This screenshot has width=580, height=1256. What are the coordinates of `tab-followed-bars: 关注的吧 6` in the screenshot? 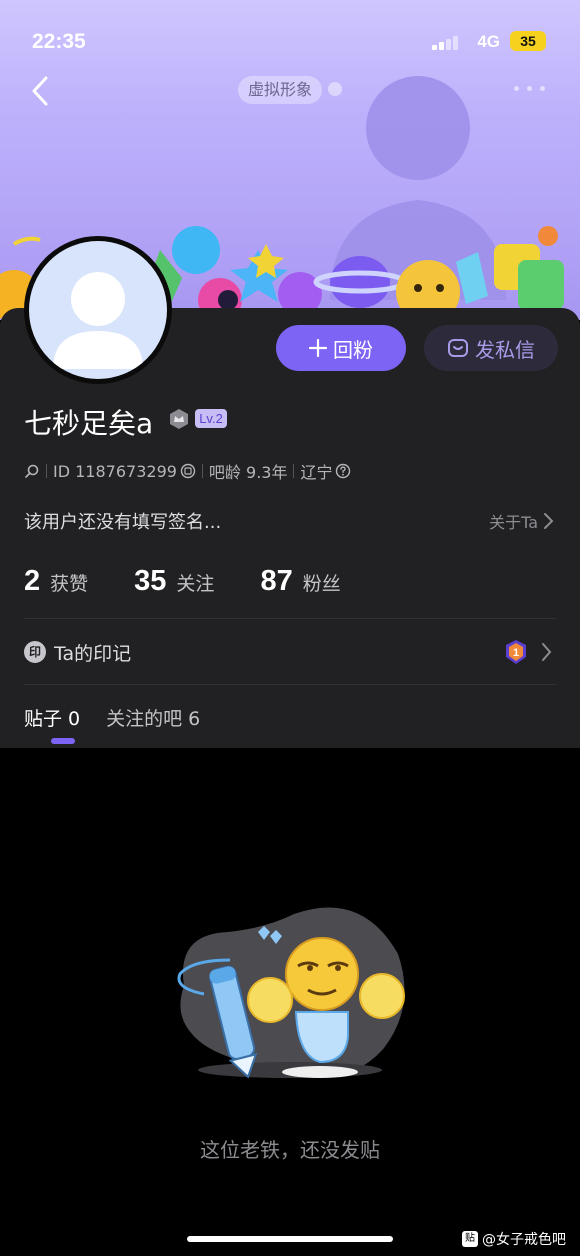 It's located at (153, 717).